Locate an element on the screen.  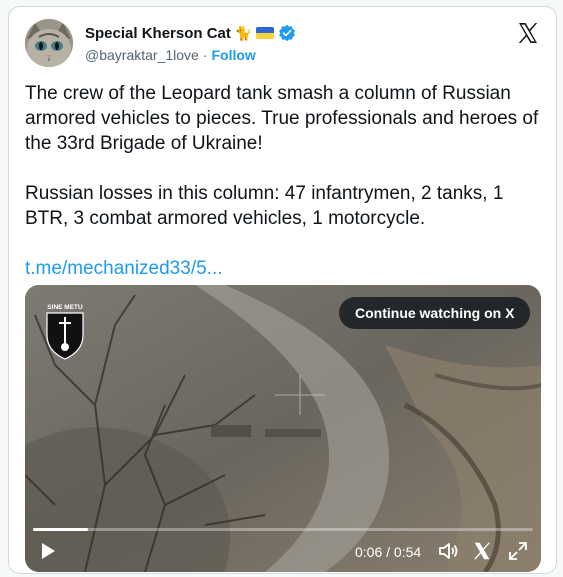
follow-button: Follow is located at coordinates (234, 55).